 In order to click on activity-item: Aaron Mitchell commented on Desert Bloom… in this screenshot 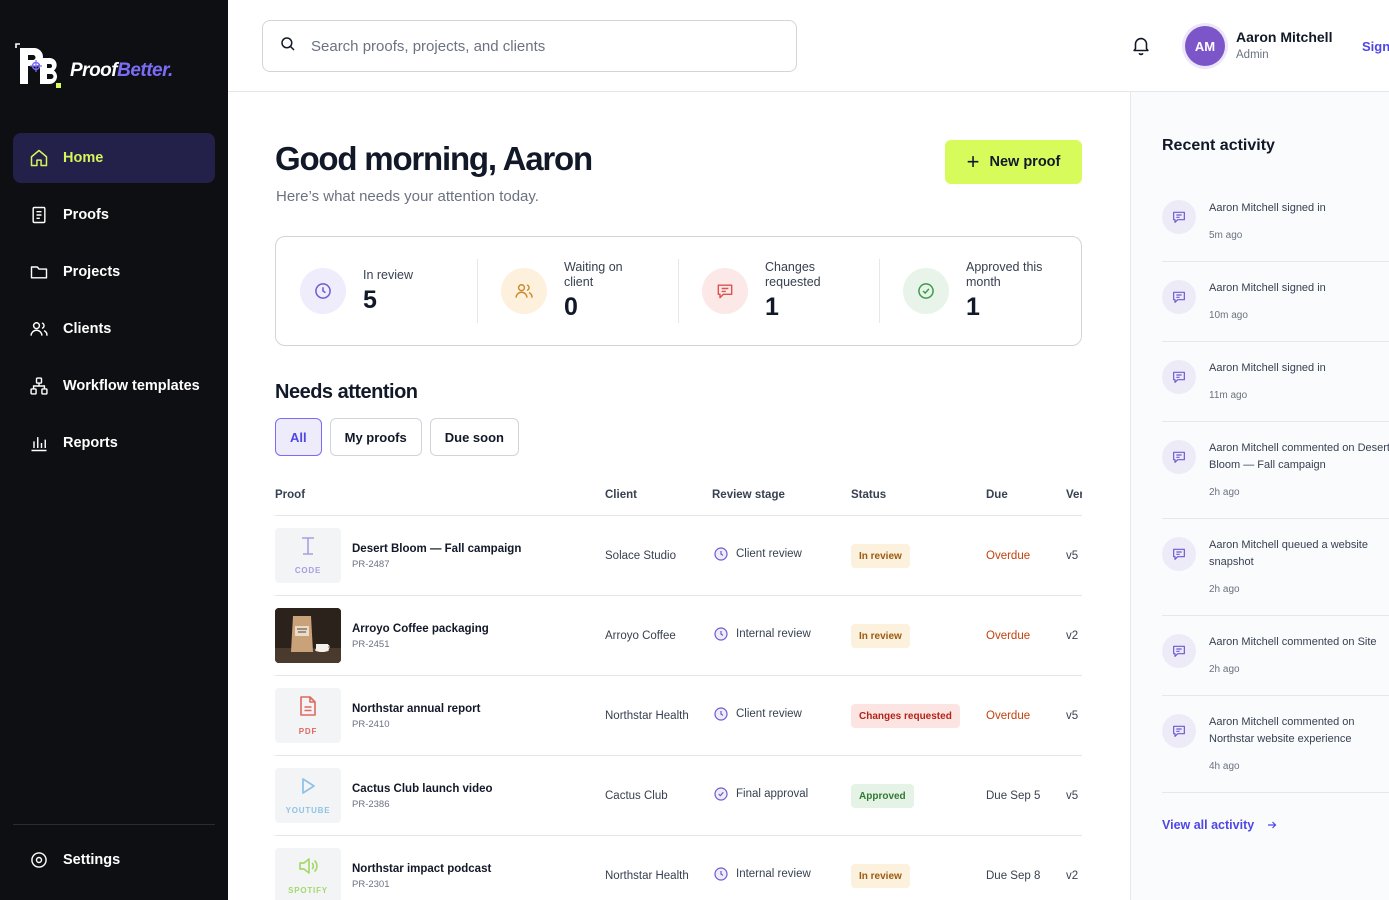, I will do `click(1275, 470)`.